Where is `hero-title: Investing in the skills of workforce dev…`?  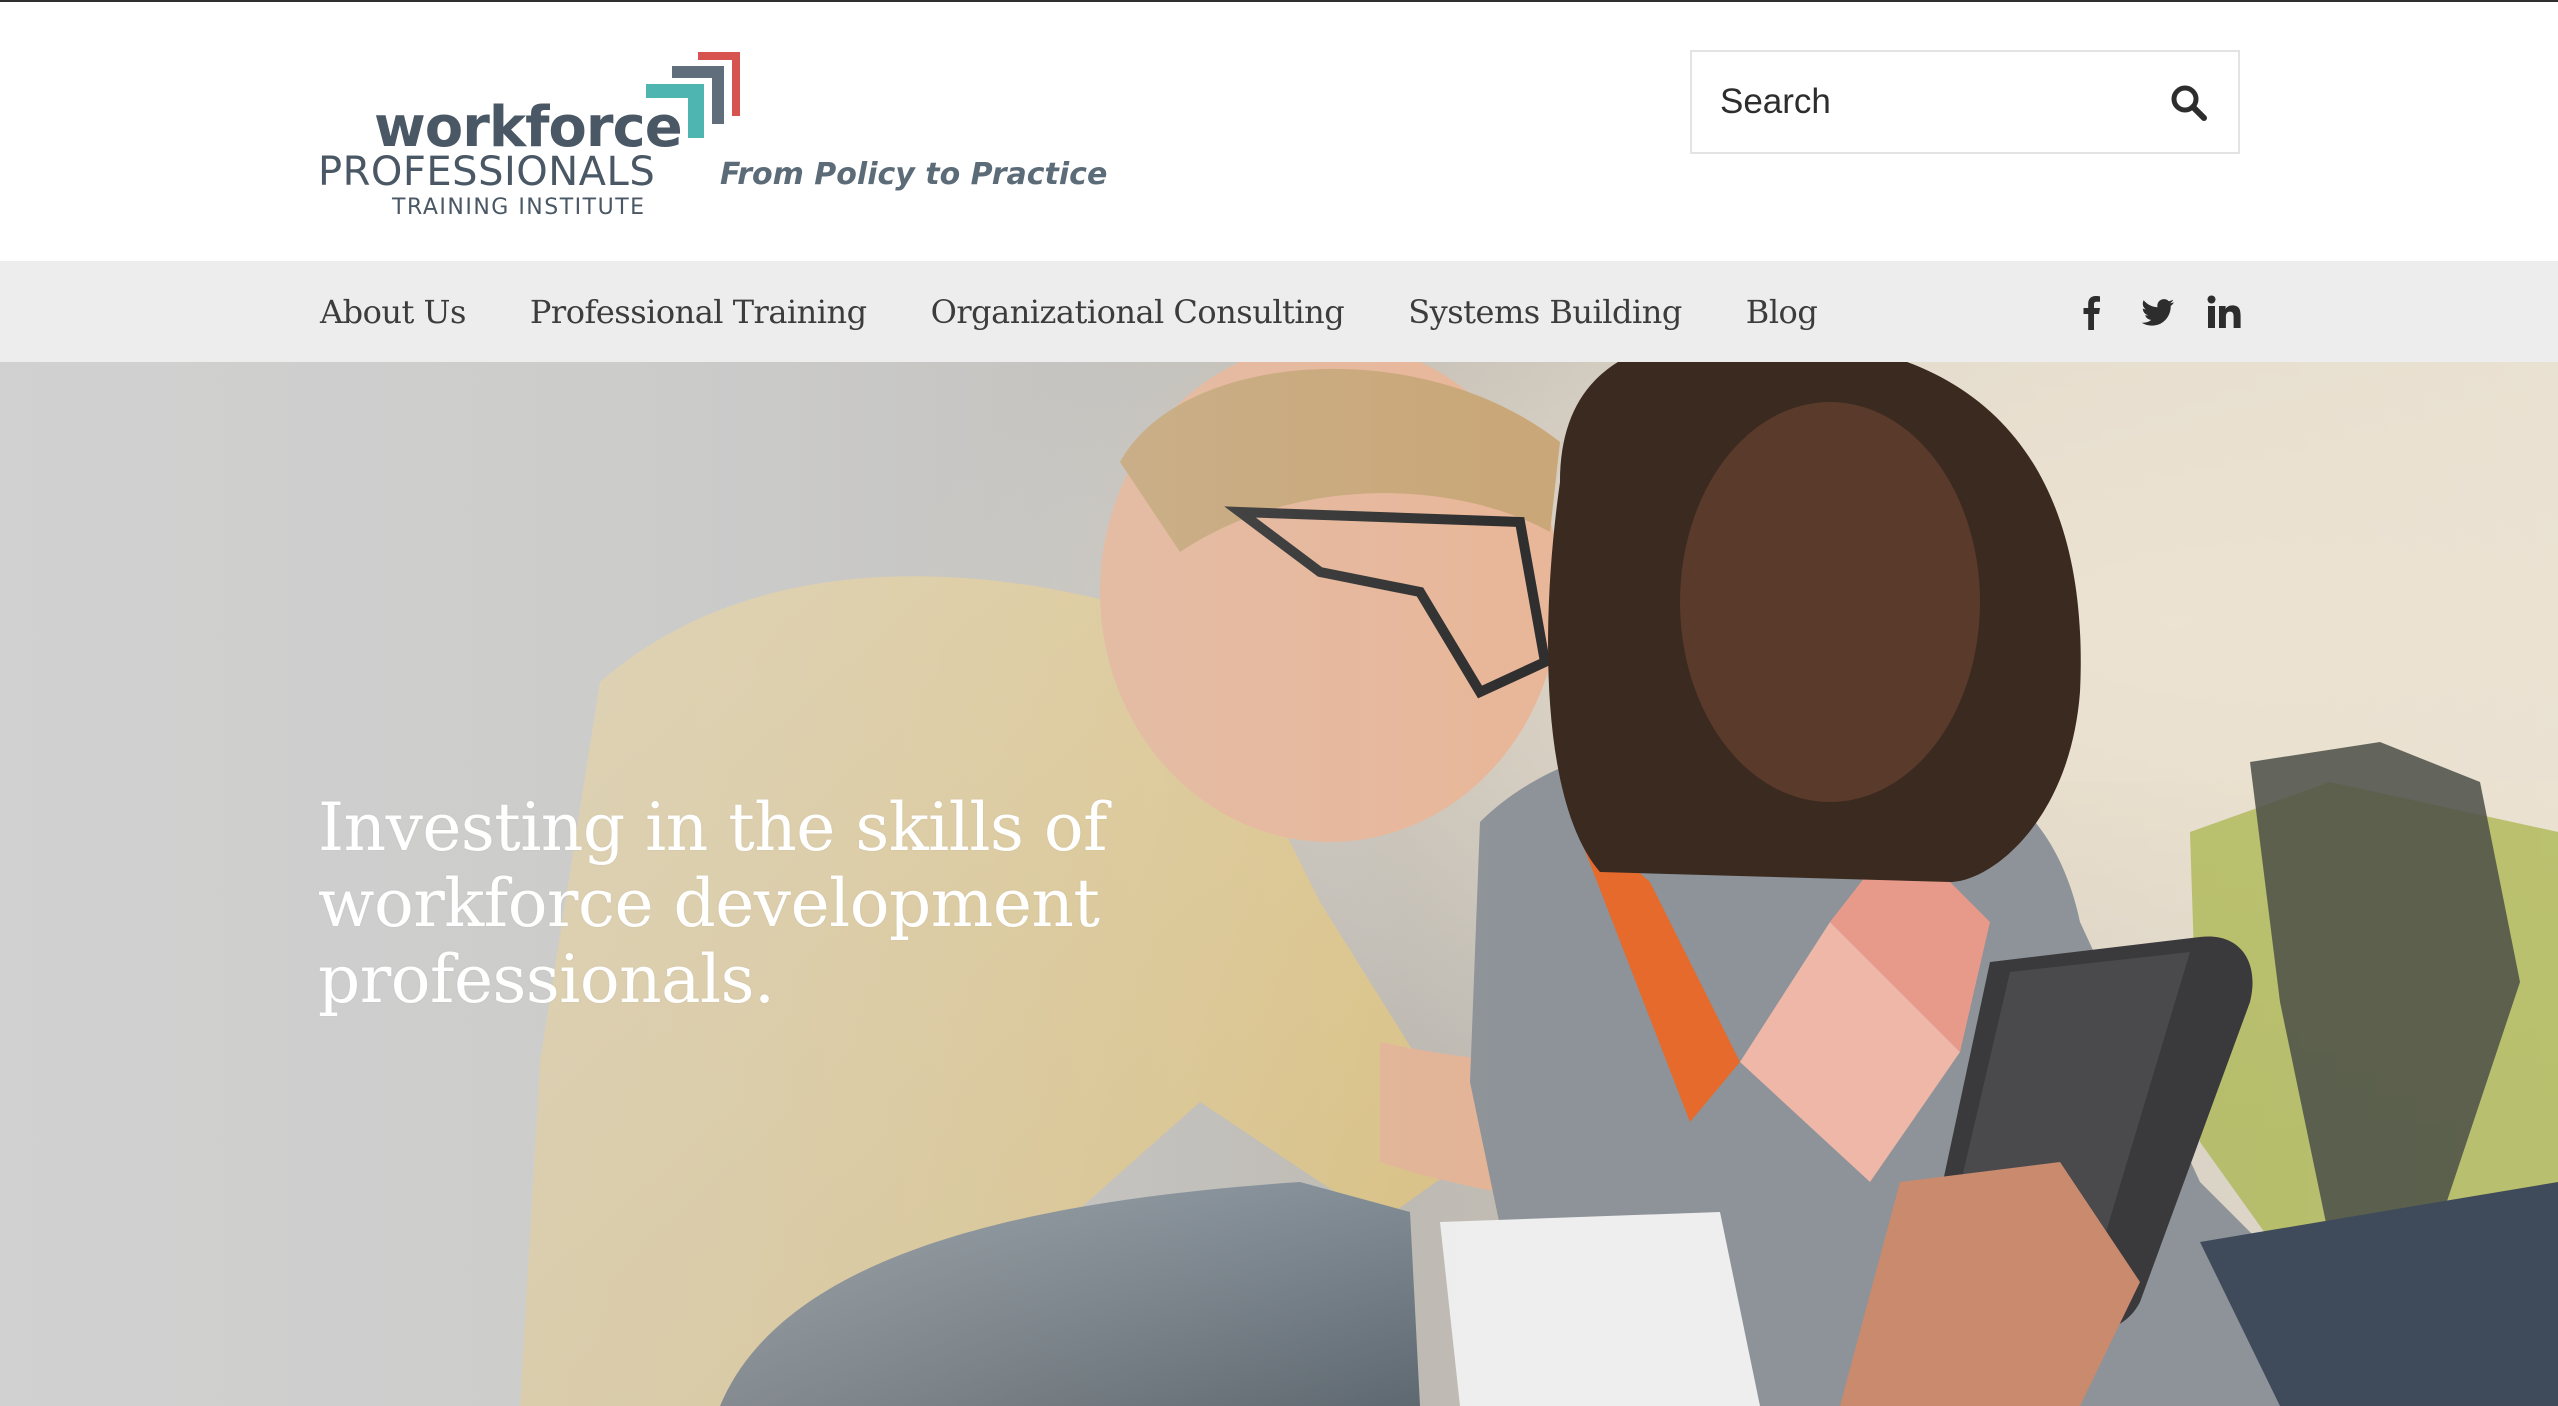 hero-title: Investing in the skills of workforce dev… is located at coordinates (713, 903).